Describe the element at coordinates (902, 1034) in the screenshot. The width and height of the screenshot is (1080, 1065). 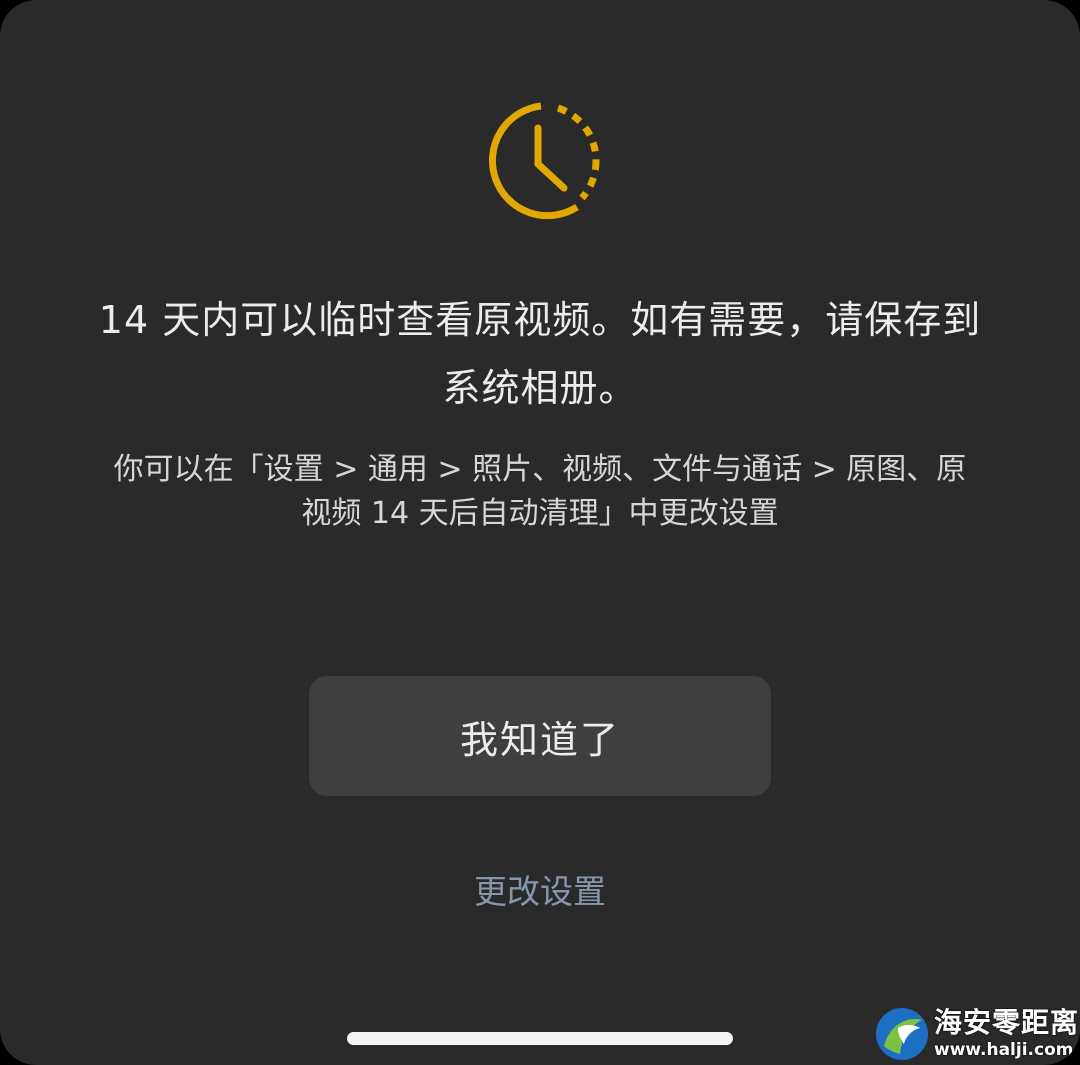
I see `watermark-logo-icon` at that location.